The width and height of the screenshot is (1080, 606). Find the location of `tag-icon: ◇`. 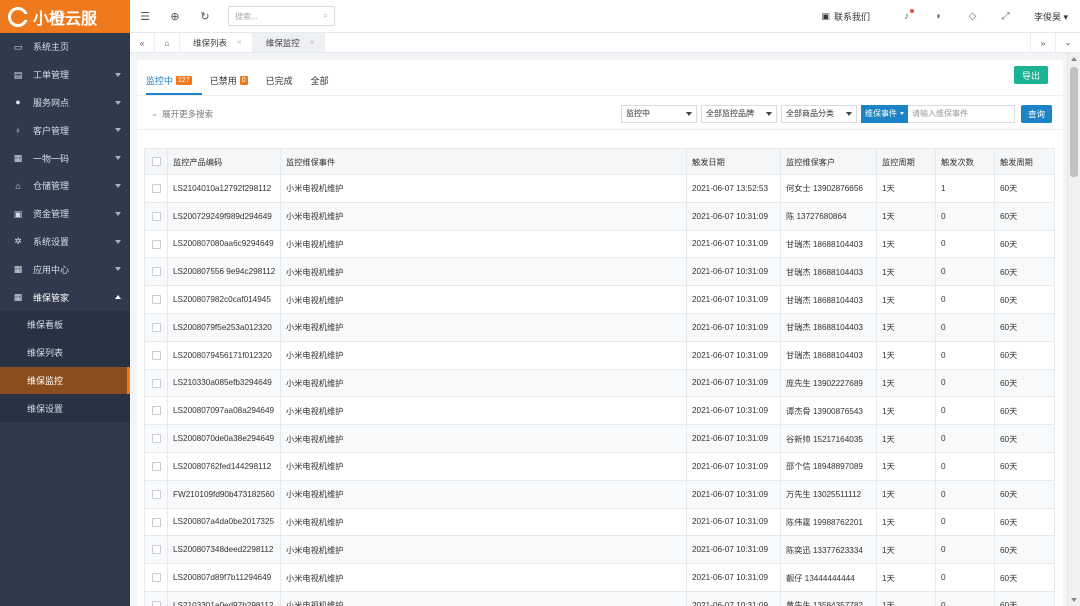

tag-icon: ◇ is located at coordinates (972, 16).